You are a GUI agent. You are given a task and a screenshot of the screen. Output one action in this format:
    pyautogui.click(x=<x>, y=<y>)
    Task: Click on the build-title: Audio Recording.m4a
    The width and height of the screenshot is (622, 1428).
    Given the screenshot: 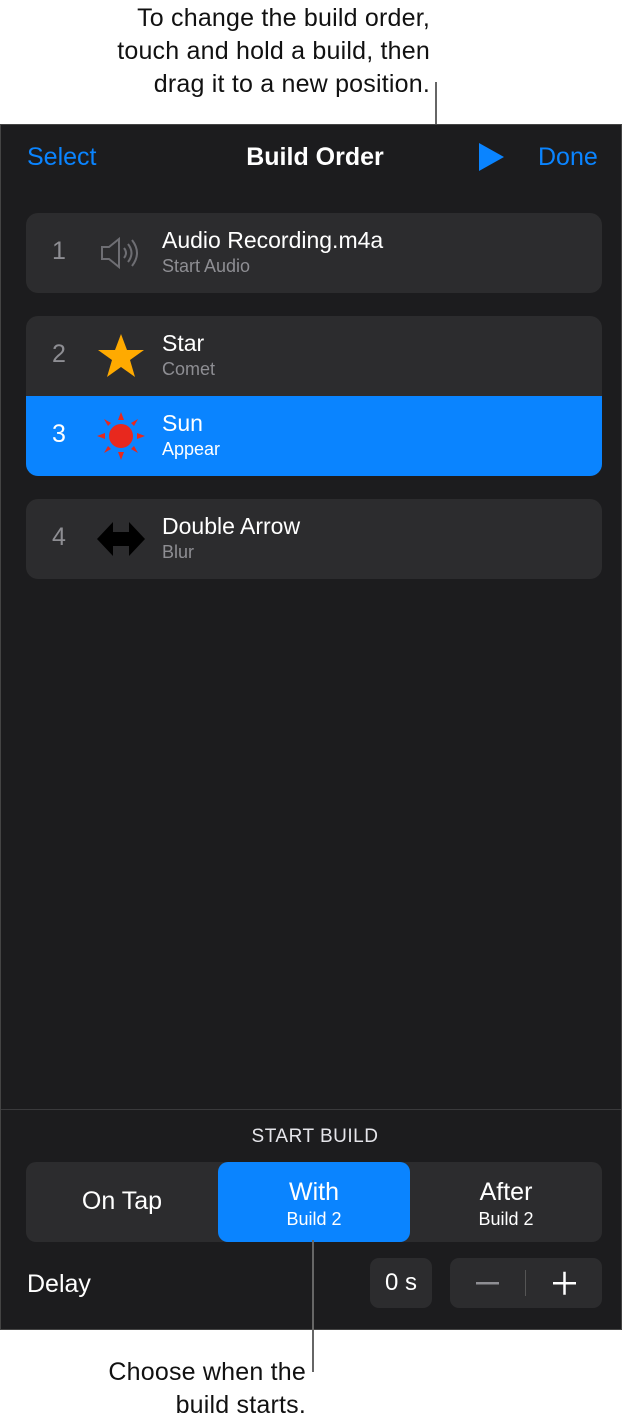 What is the action you would take?
    pyautogui.click(x=273, y=240)
    